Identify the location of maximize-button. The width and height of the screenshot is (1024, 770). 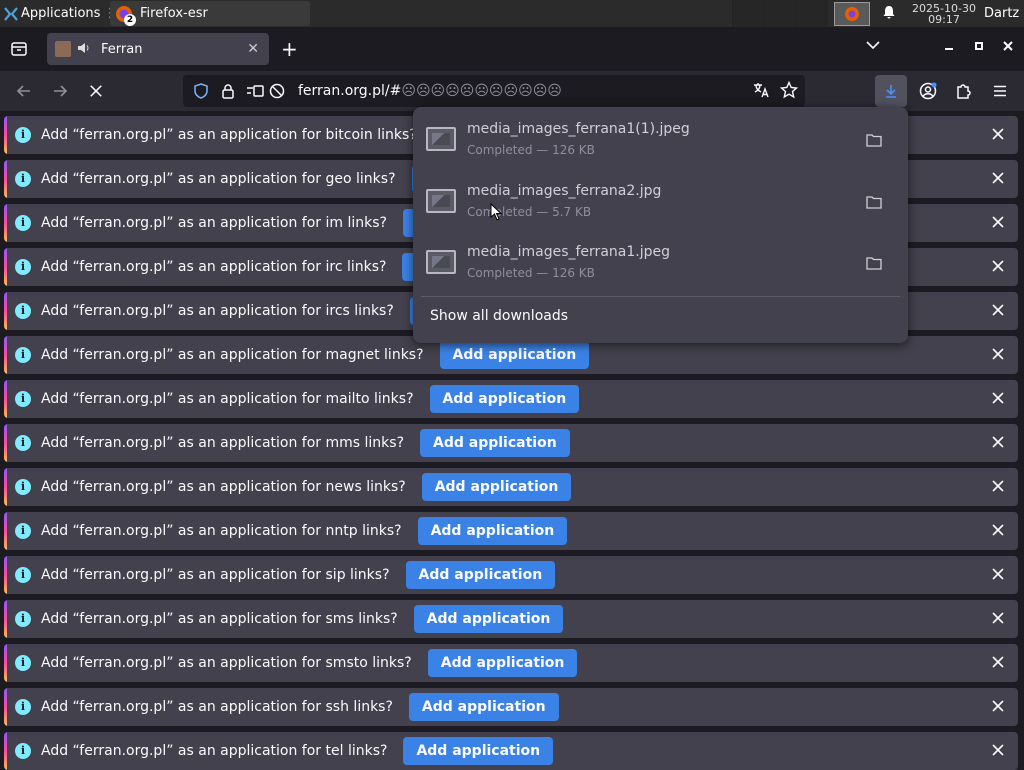
(979, 47).